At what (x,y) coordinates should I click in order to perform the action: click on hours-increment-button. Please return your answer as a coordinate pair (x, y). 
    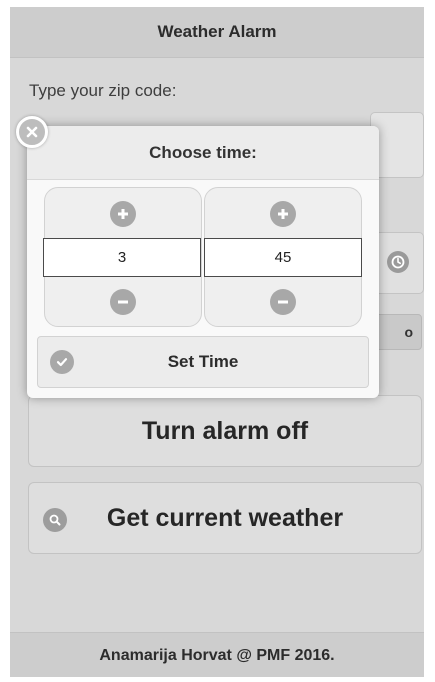
    Looking at the image, I should click on (123, 214).